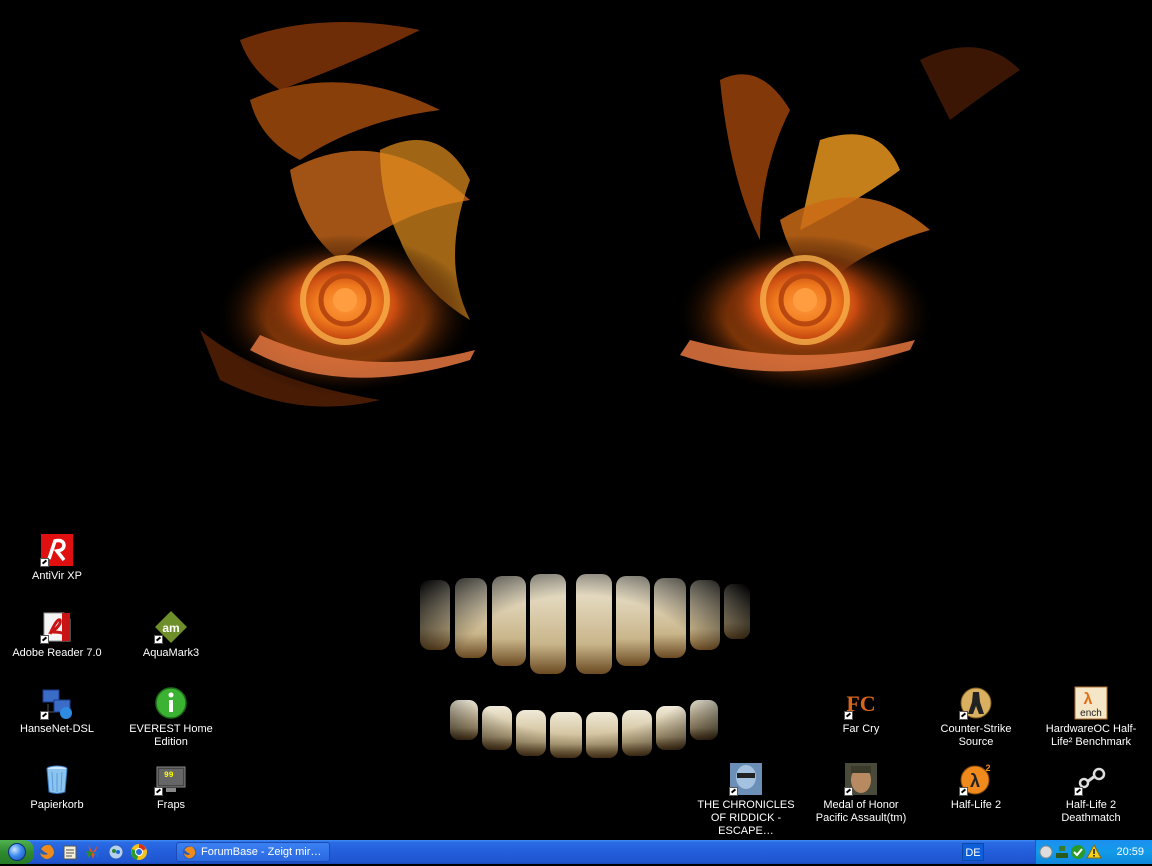  I want to click on icon-label: Fraps, so click(171, 805).